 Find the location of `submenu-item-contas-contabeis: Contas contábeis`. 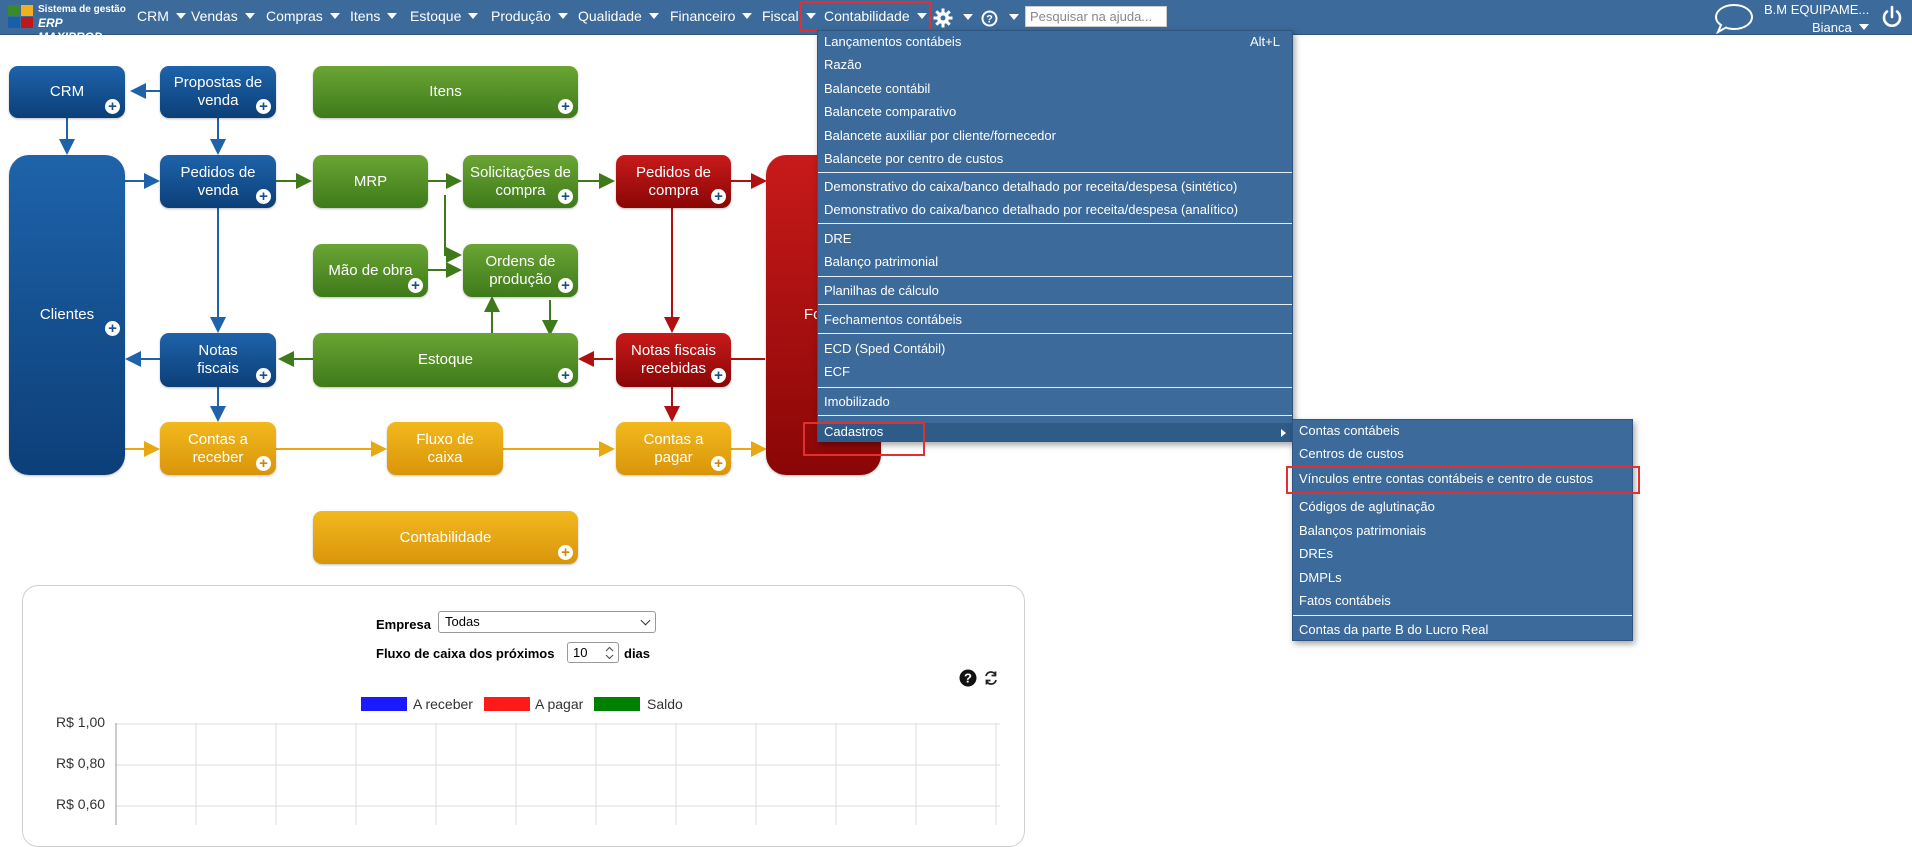

submenu-item-contas-contabeis: Contas contábeis is located at coordinates (1349, 430).